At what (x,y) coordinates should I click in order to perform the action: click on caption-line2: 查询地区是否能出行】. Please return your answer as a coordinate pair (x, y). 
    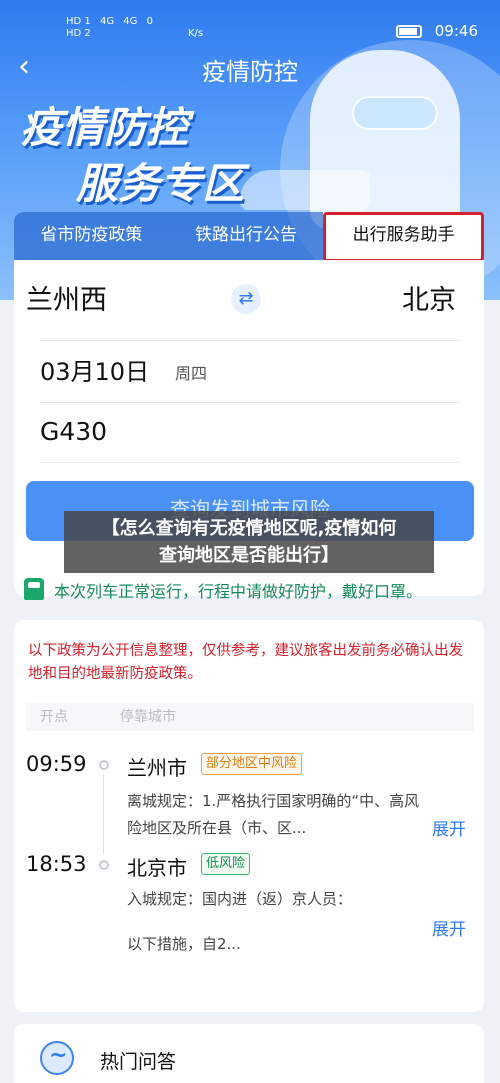
    Looking at the image, I should click on (249, 555).